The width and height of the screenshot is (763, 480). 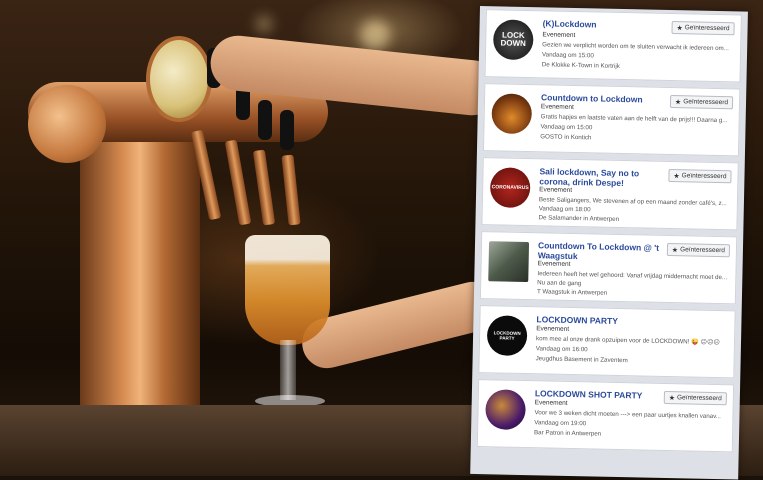 What do you see at coordinates (559, 283) in the screenshot?
I see `event-status: Nu aan de gang` at bounding box center [559, 283].